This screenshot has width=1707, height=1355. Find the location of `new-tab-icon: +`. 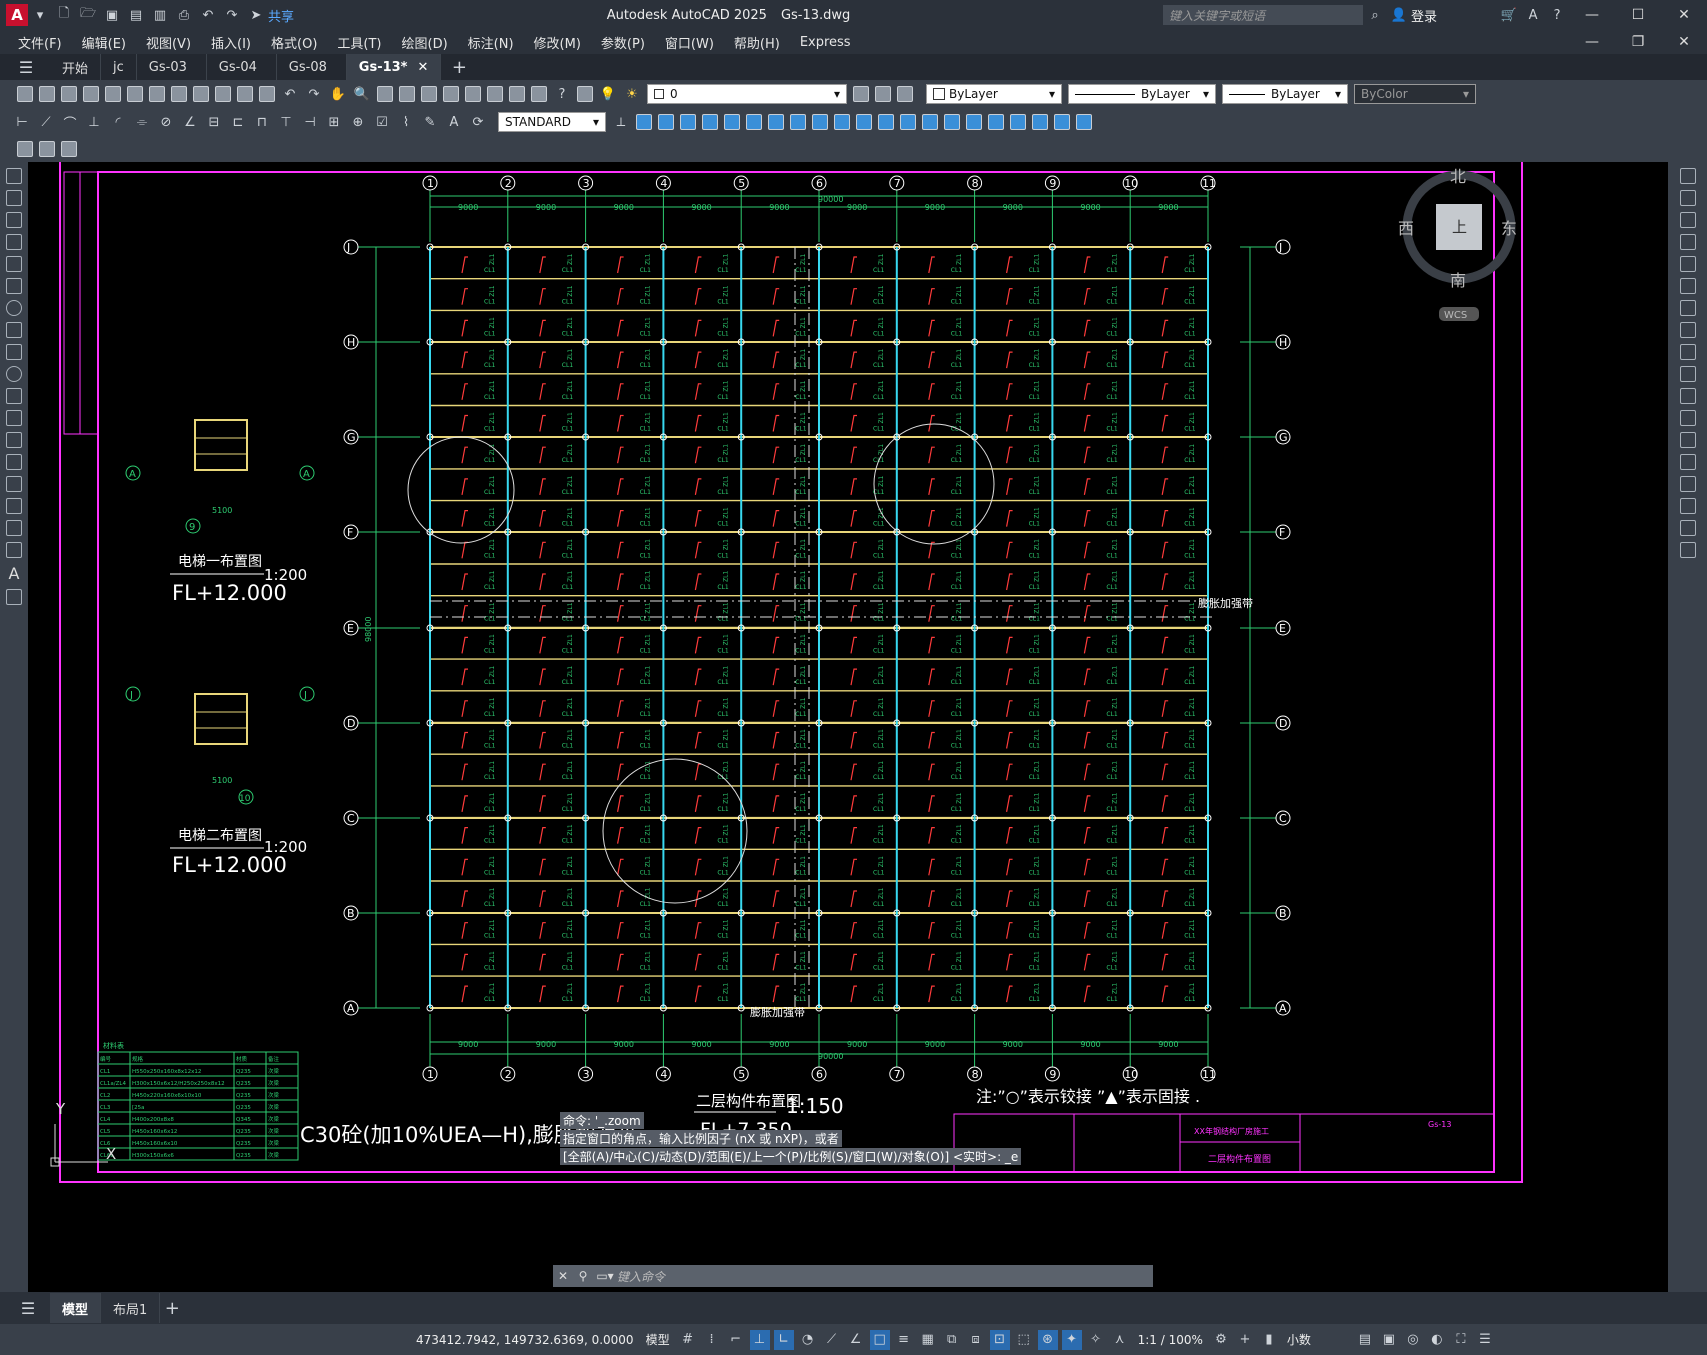

new-tab-icon: + is located at coordinates (459, 67).